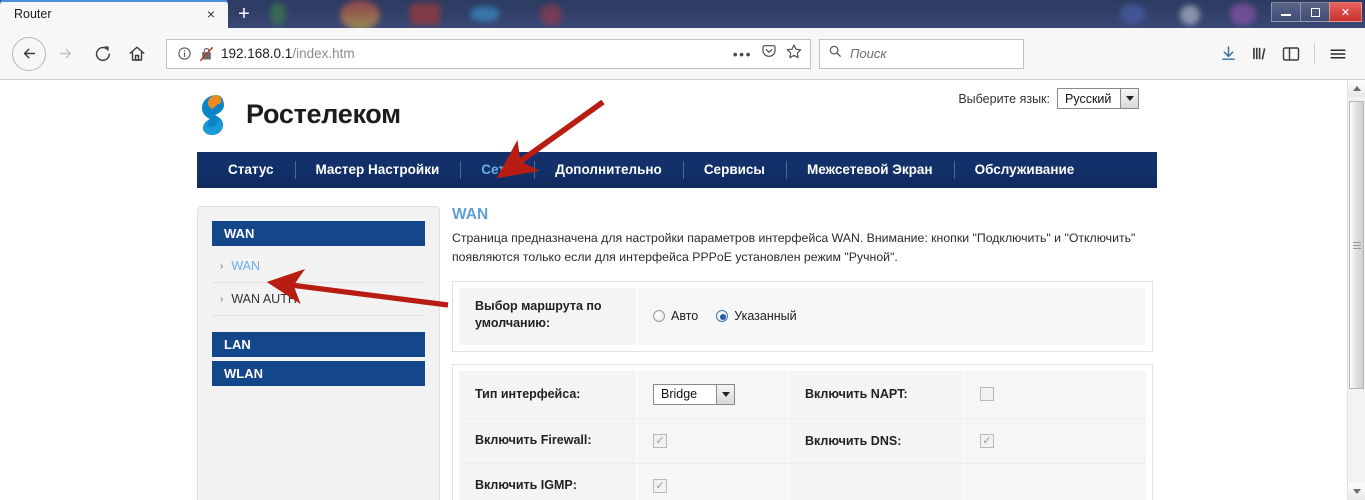  I want to click on toolbar-divider, so click(1314, 53).